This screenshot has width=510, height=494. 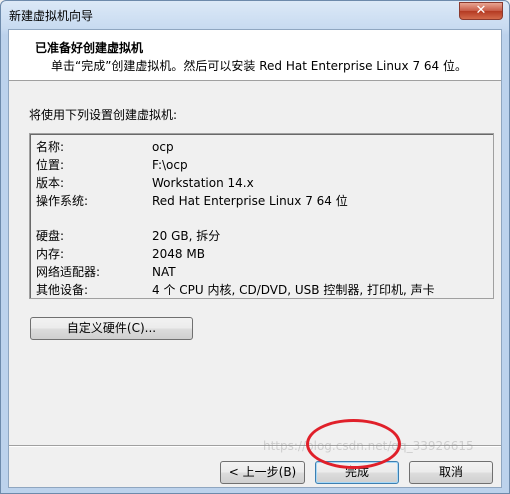 I want to click on back-button: < 上一步(B), so click(x=262, y=472).